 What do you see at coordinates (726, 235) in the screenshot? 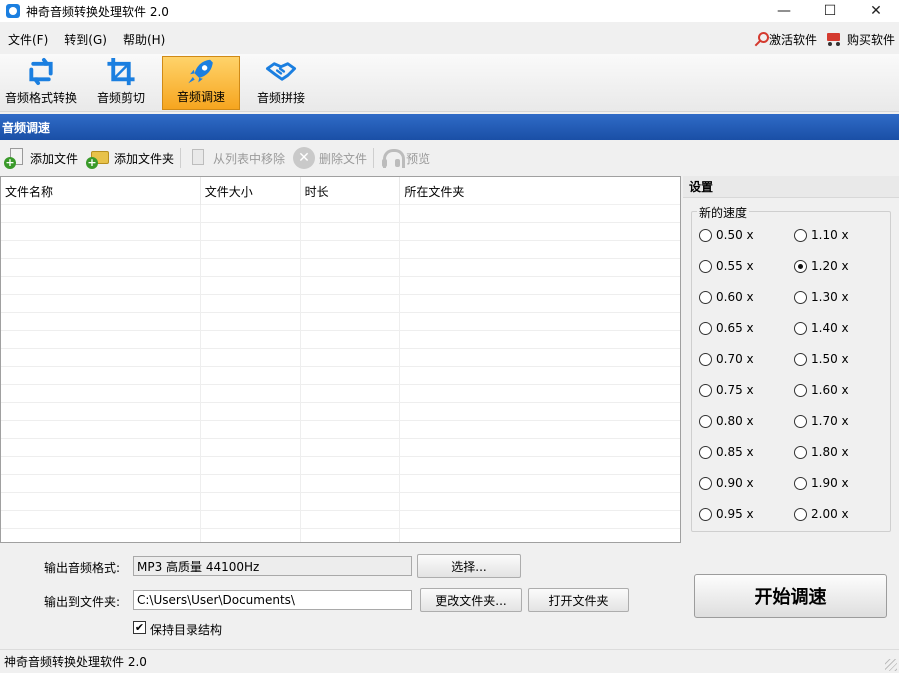
I see `speed-radio-option: 0.50 x` at bounding box center [726, 235].